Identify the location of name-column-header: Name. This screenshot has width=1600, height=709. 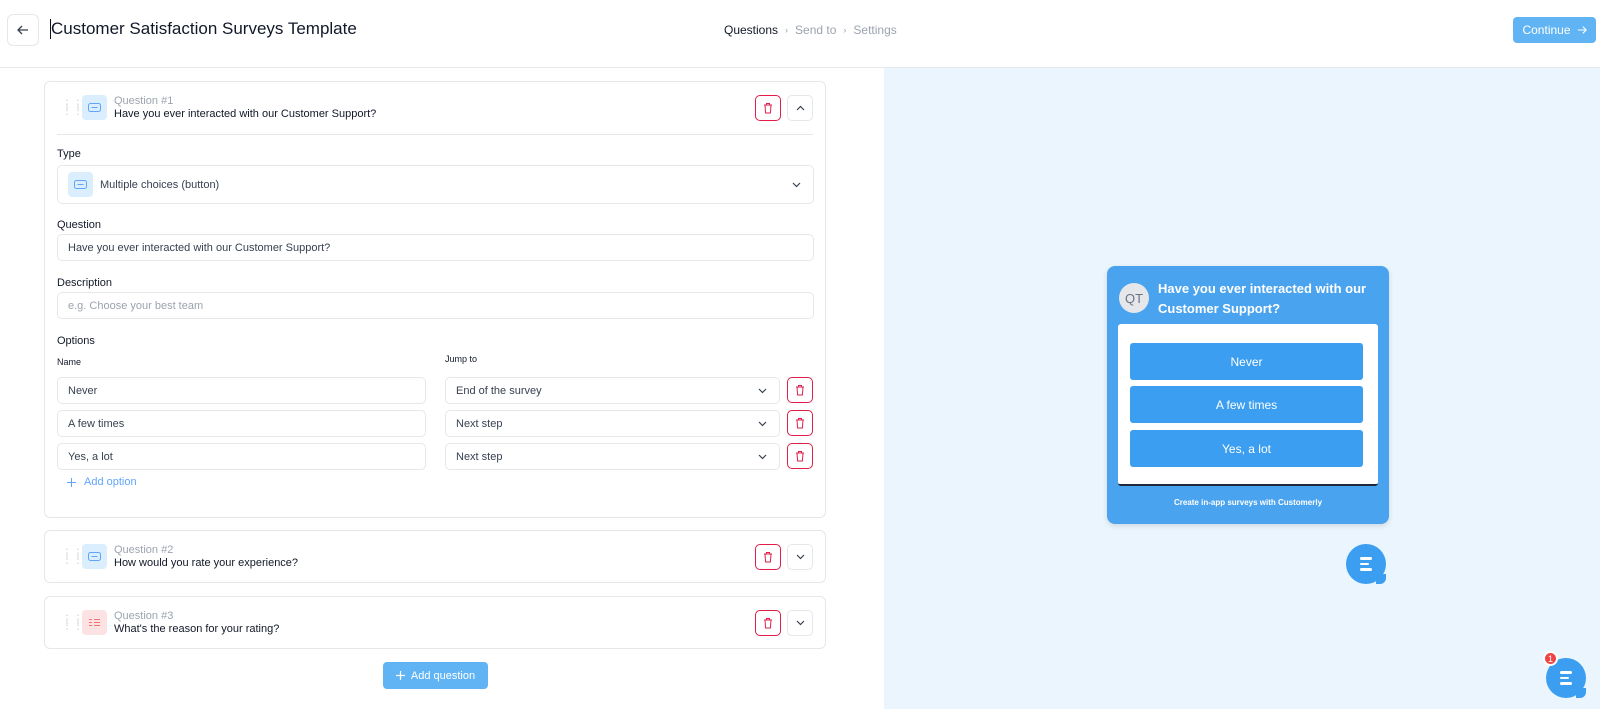
(69, 362).